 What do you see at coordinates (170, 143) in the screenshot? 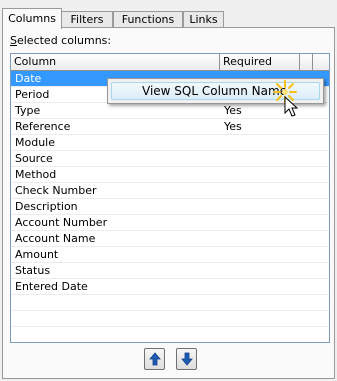
I see `table-row: Module` at bounding box center [170, 143].